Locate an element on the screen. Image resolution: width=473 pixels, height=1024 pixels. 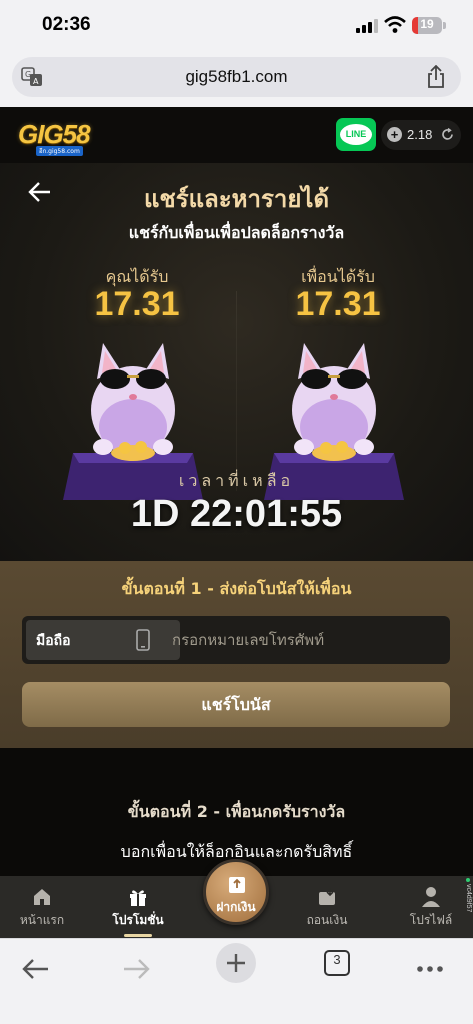
phone-number-input is located at coordinates (309, 640).